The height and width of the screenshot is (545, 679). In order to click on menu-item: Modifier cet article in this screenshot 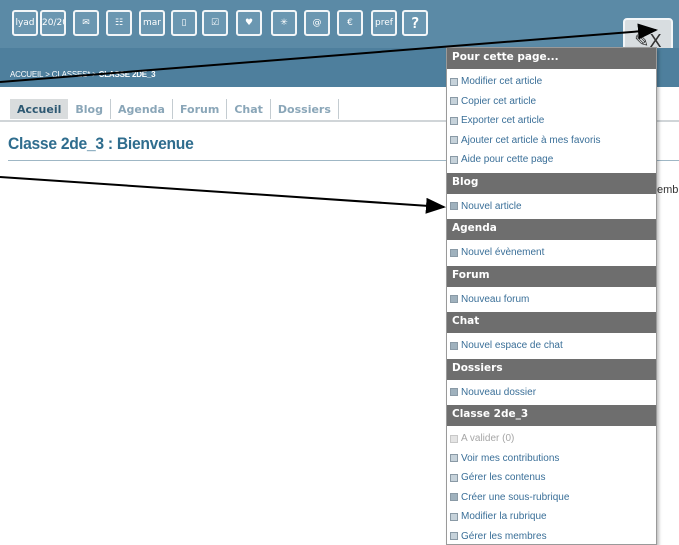, I will do `click(551, 82)`.